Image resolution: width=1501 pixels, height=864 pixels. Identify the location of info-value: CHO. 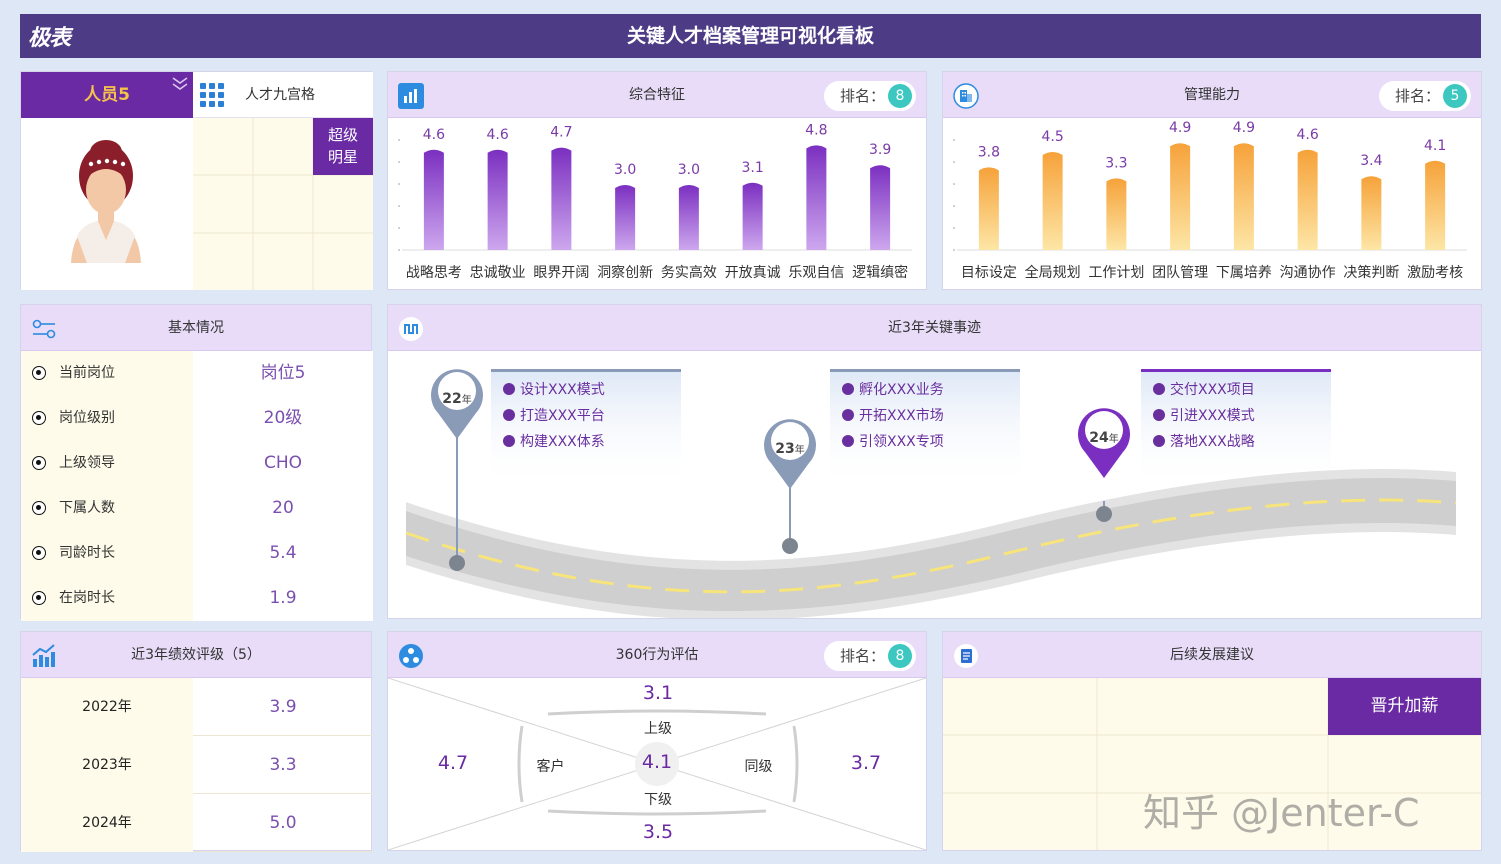
(283, 463).